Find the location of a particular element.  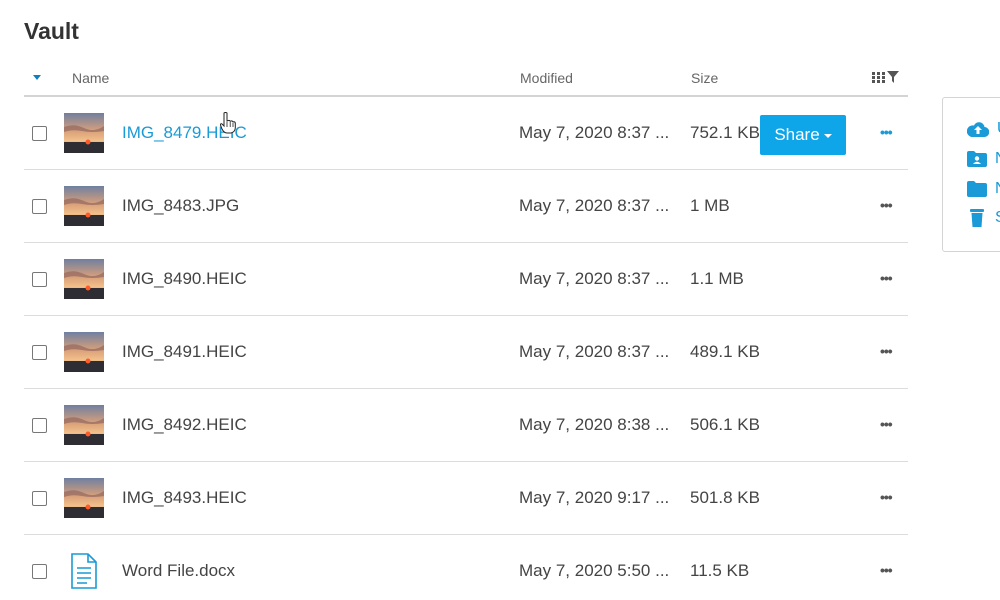

document-file-icon is located at coordinates (84, 571).